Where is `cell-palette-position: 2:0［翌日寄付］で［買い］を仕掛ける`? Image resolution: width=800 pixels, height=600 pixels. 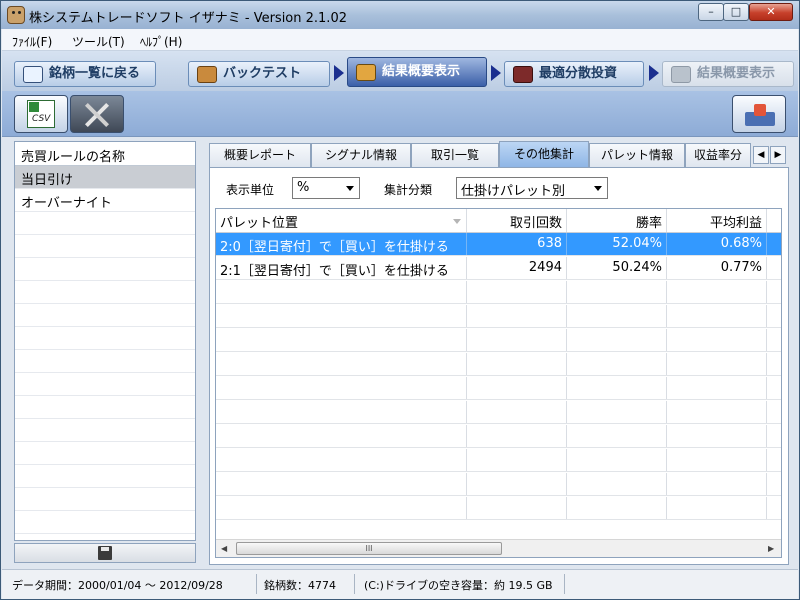
cell-palette-position: 2:0［翌日寄付］で［買い］を仕掛ける is located at coordinates (341, 244).